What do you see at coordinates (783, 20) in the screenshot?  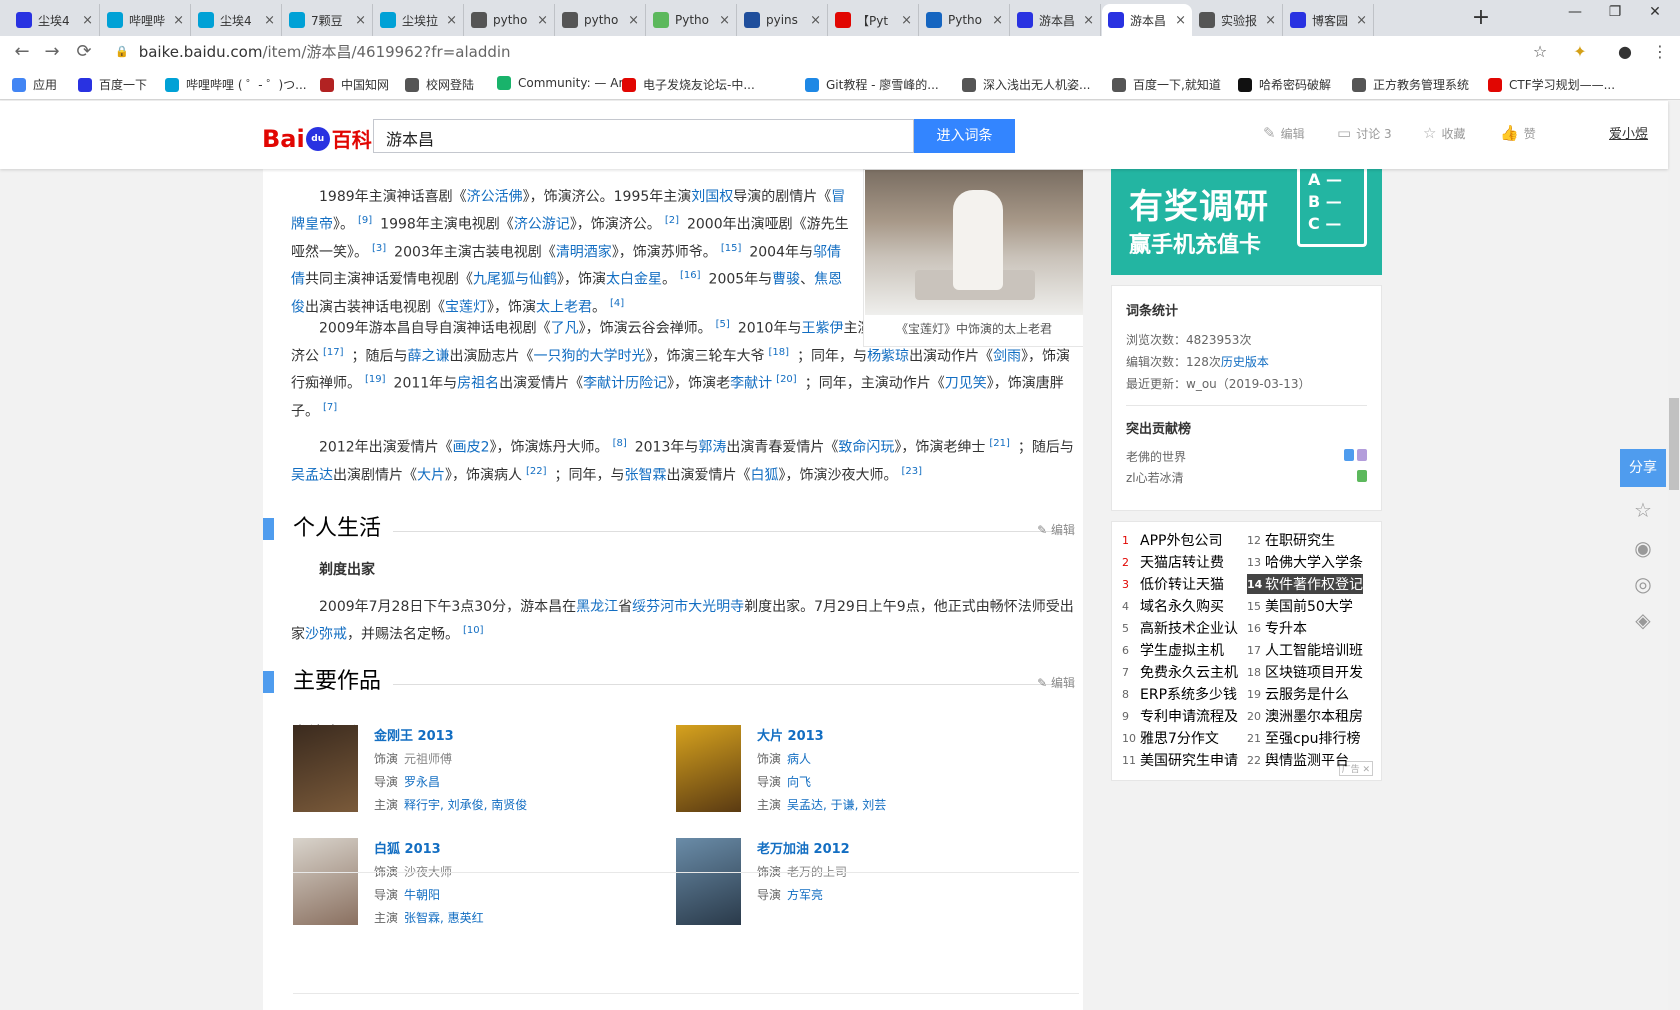 I see `browser-tab: pyins ×` at bounding box center [783, 20].